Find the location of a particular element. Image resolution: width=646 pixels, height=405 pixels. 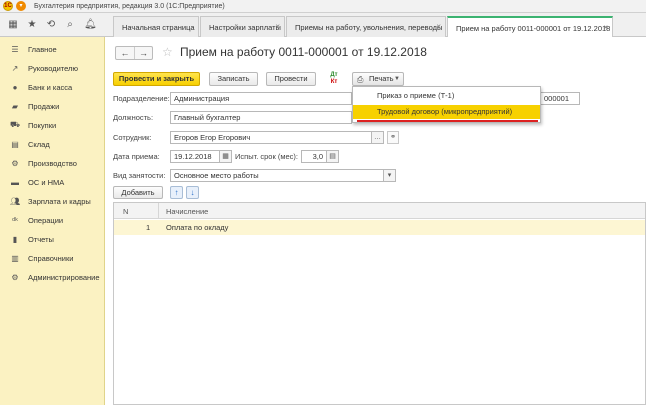

sidebar-item-label: Банк и касса is located at coordinates (50, 87).